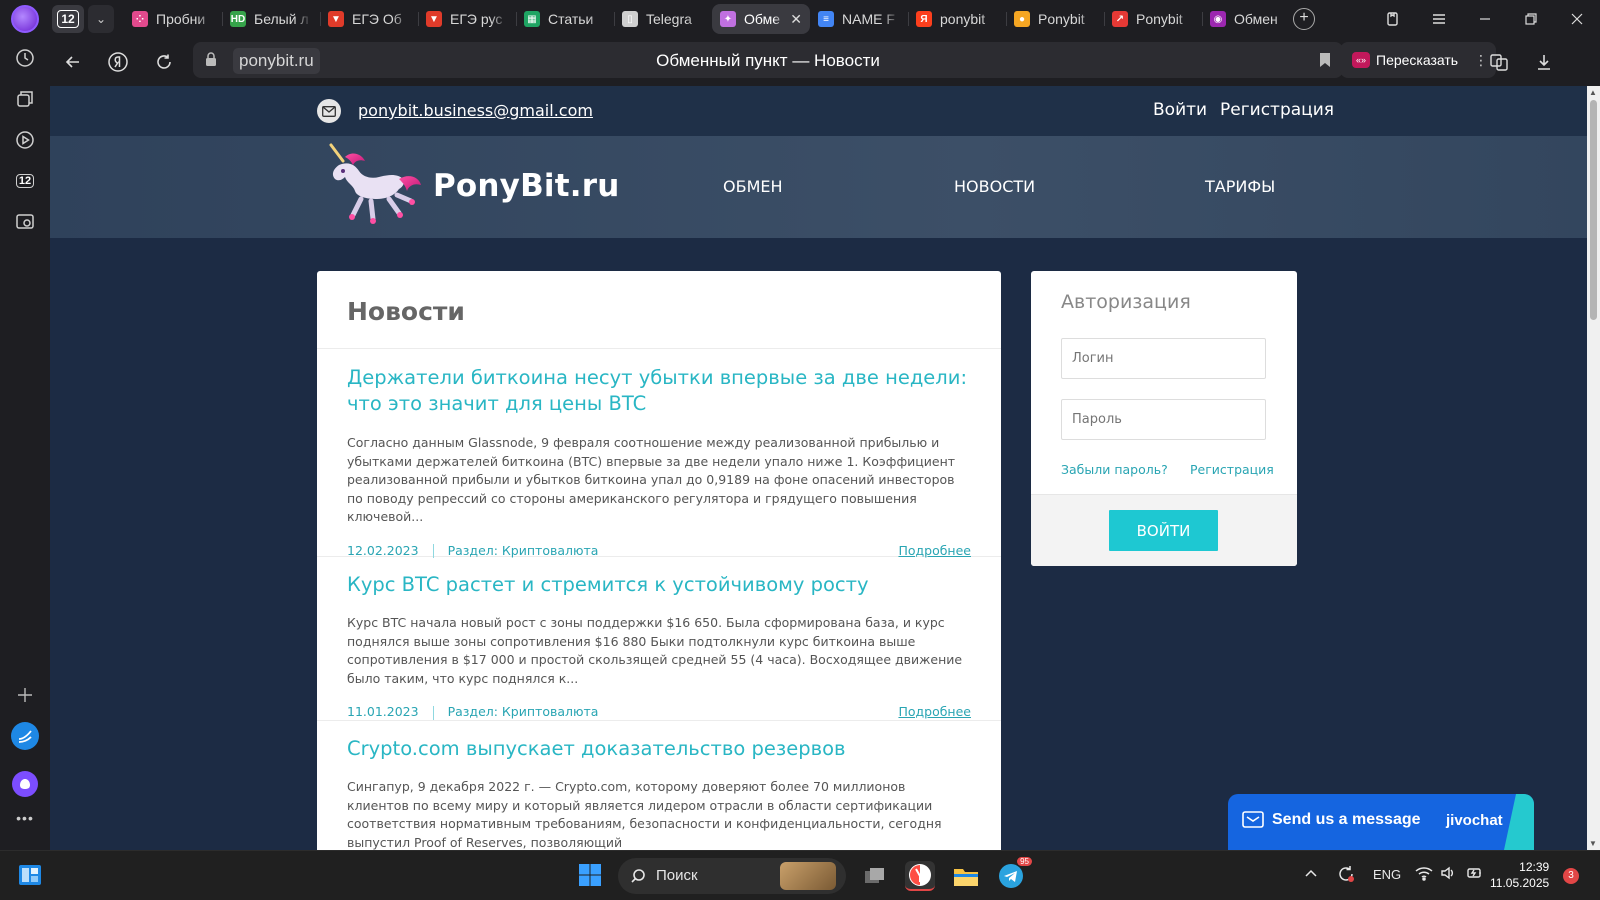 The image size is (1600, 900). I want to click on telegram-unread-badge: 95, so click(1024, 861).